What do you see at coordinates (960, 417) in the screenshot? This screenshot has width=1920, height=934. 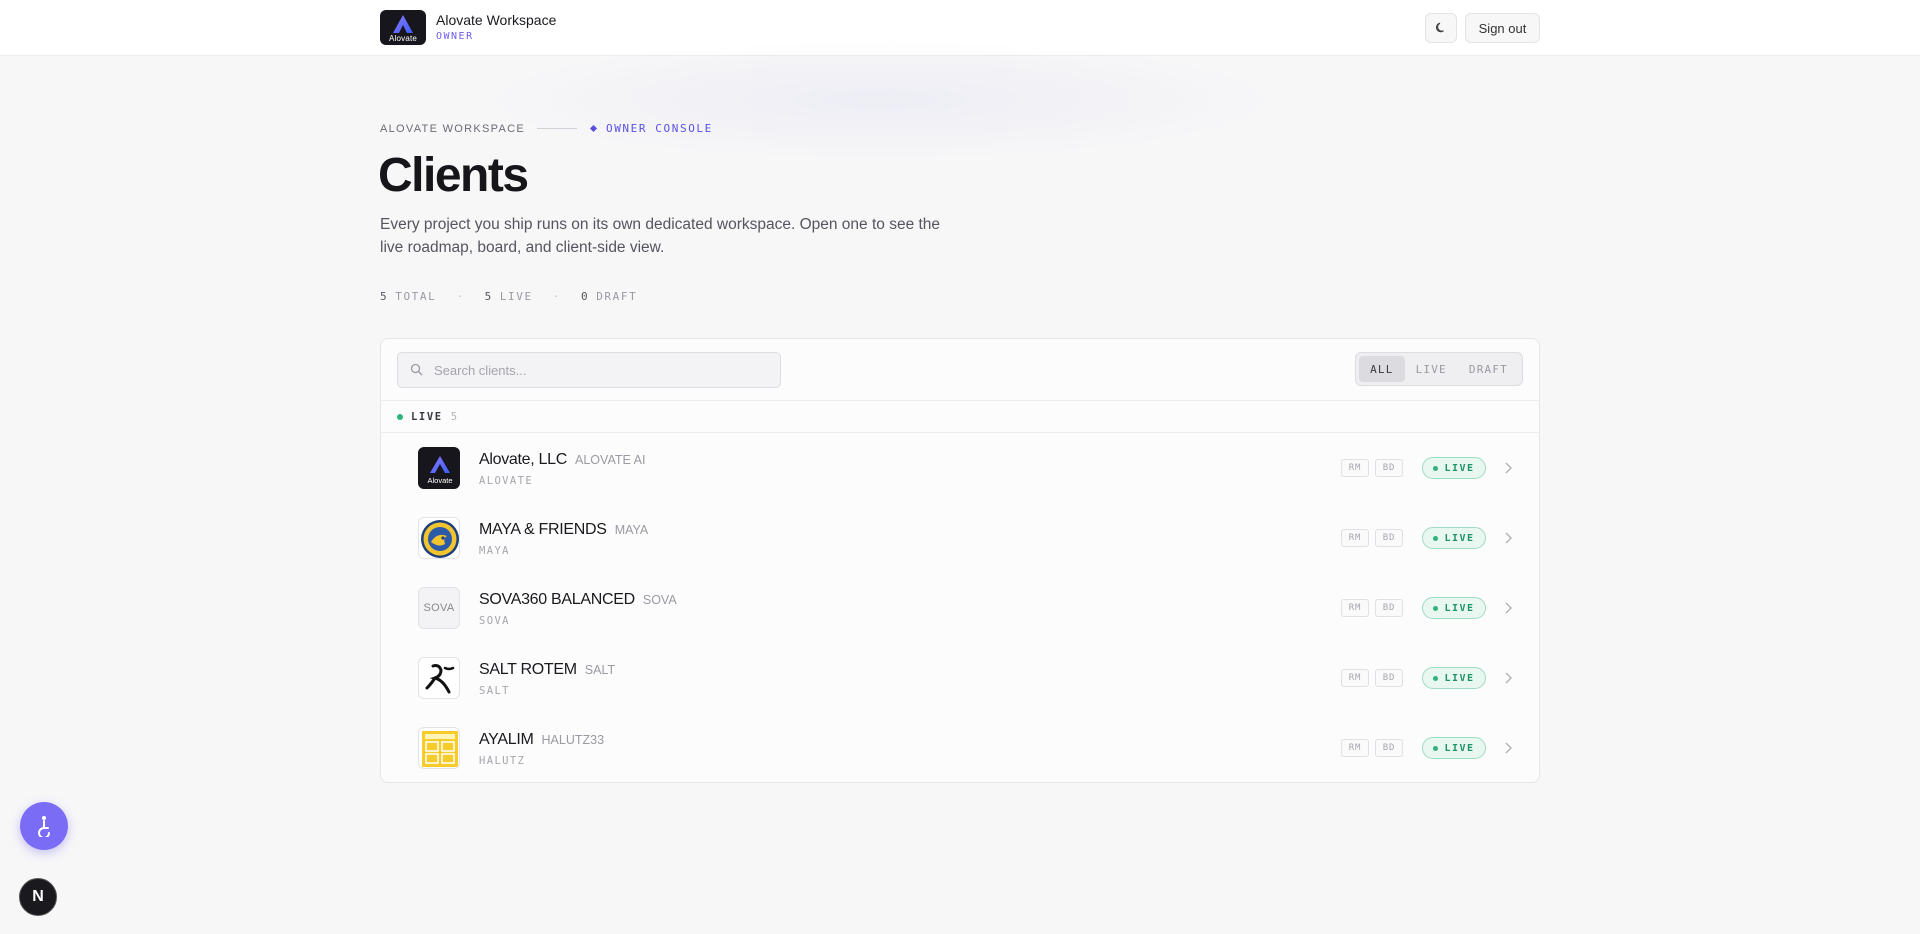 I see `group-header-live: LIVE 5` at bounding box center [960, 417].